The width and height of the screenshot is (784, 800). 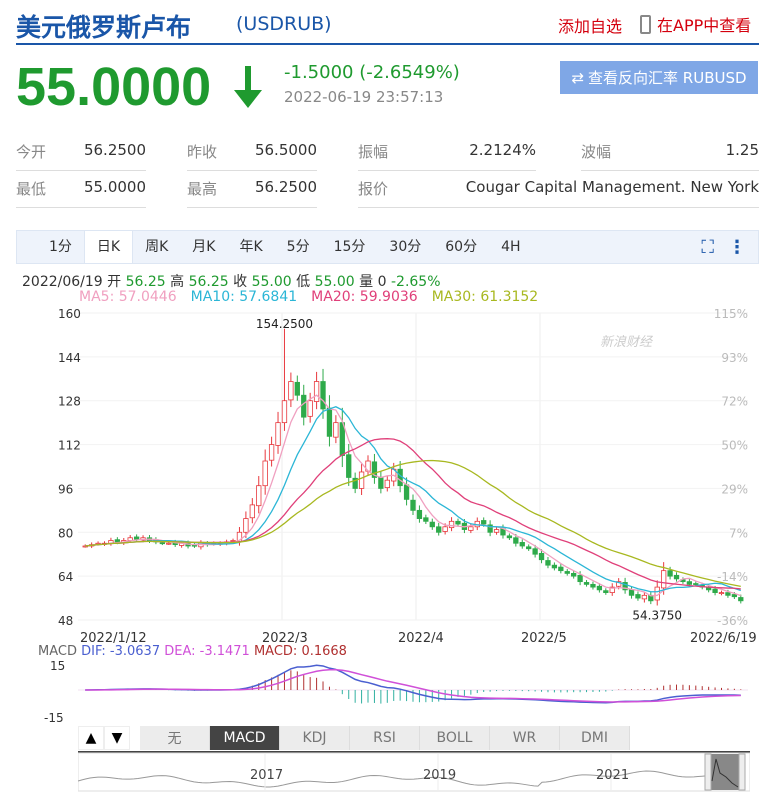 I want to click on open-app-link: 在APP中查看, so click(x=695, y=24).